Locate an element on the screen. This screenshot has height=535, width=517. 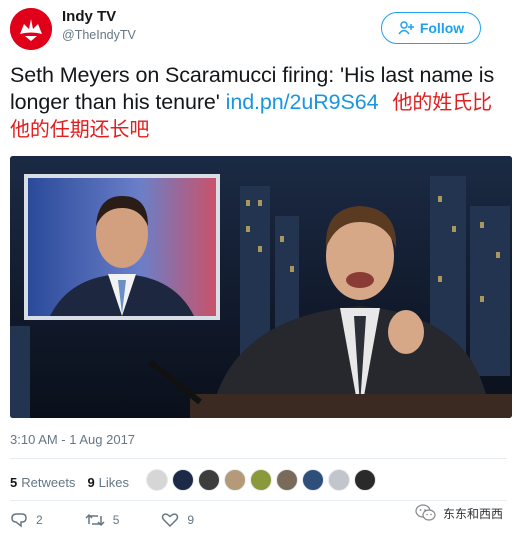
reply-icon is located at coordinates (19, 520).